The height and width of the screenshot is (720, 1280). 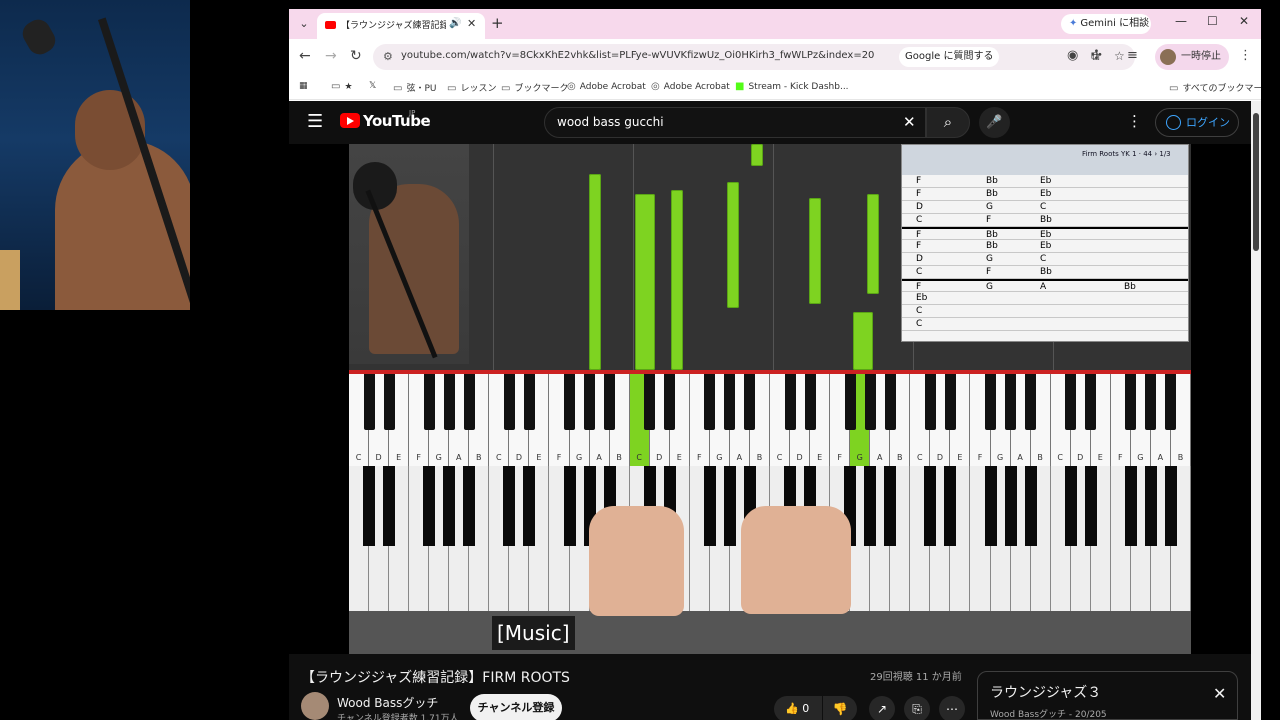 I want to click on youtube-logo-icon, so click(x=350, y=120).